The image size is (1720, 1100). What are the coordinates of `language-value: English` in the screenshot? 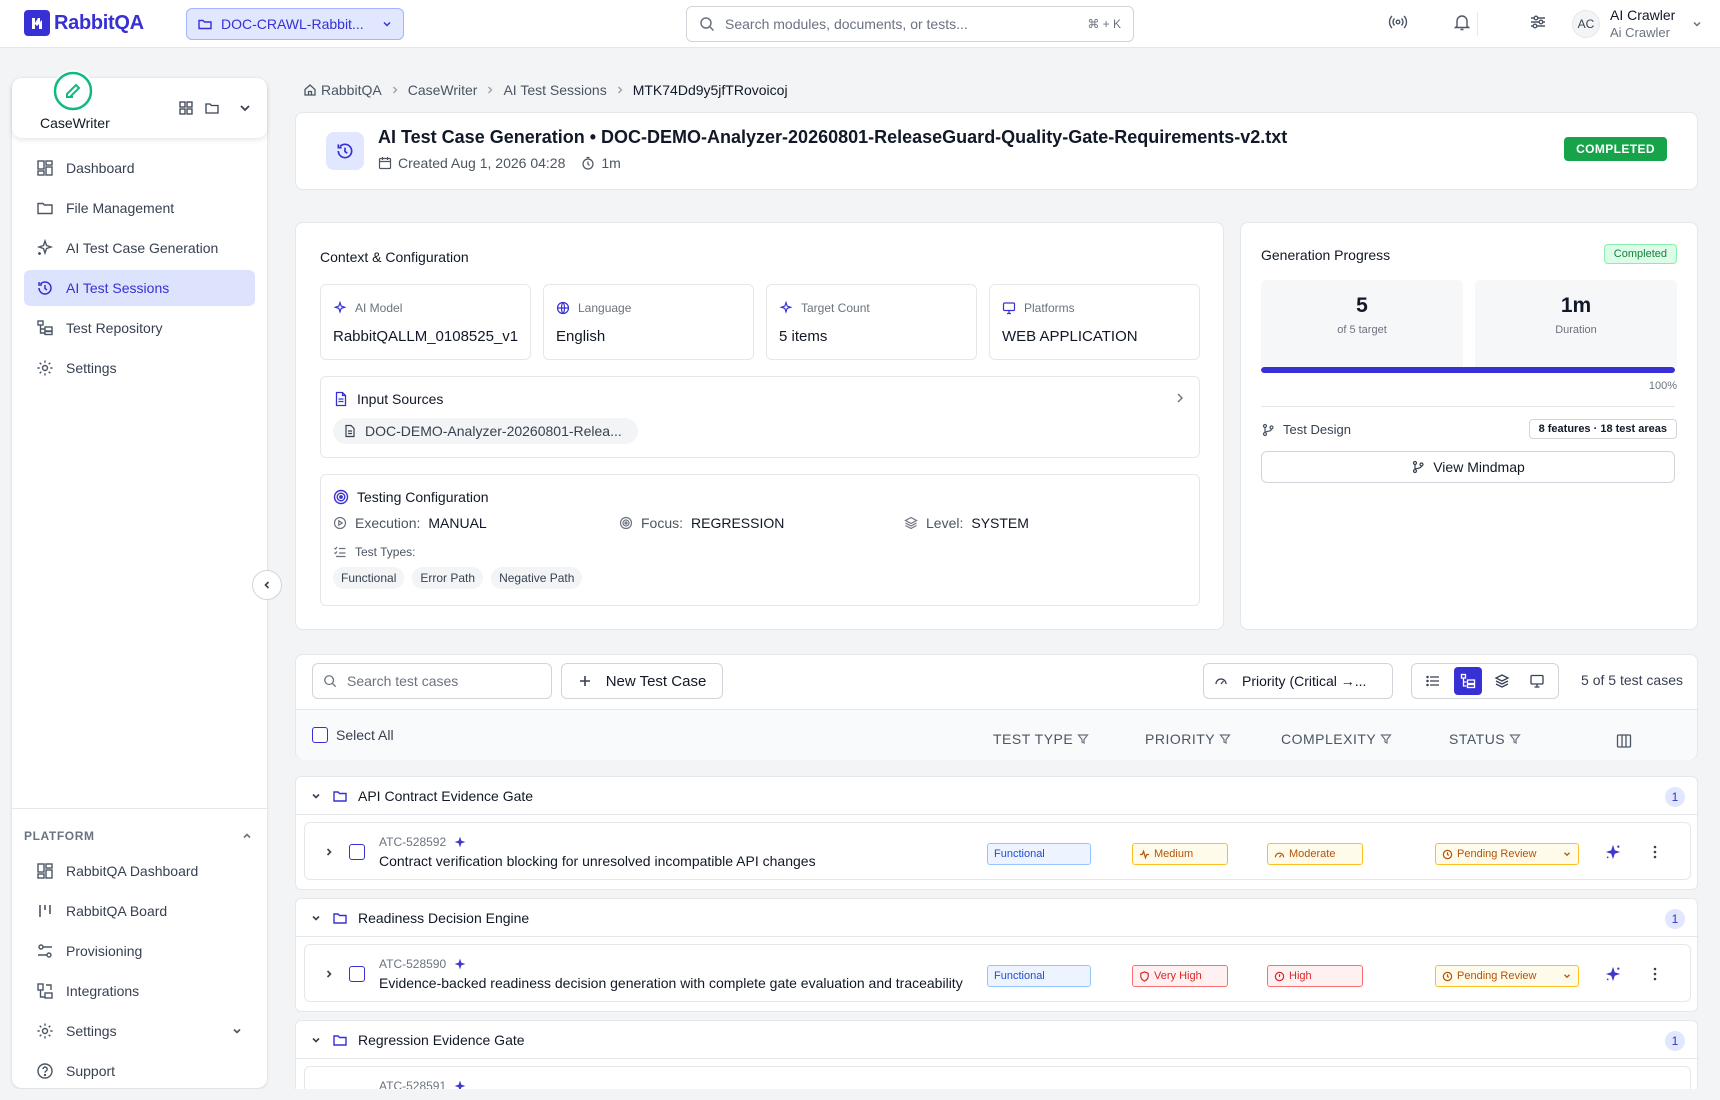 It's located at (581, 336).